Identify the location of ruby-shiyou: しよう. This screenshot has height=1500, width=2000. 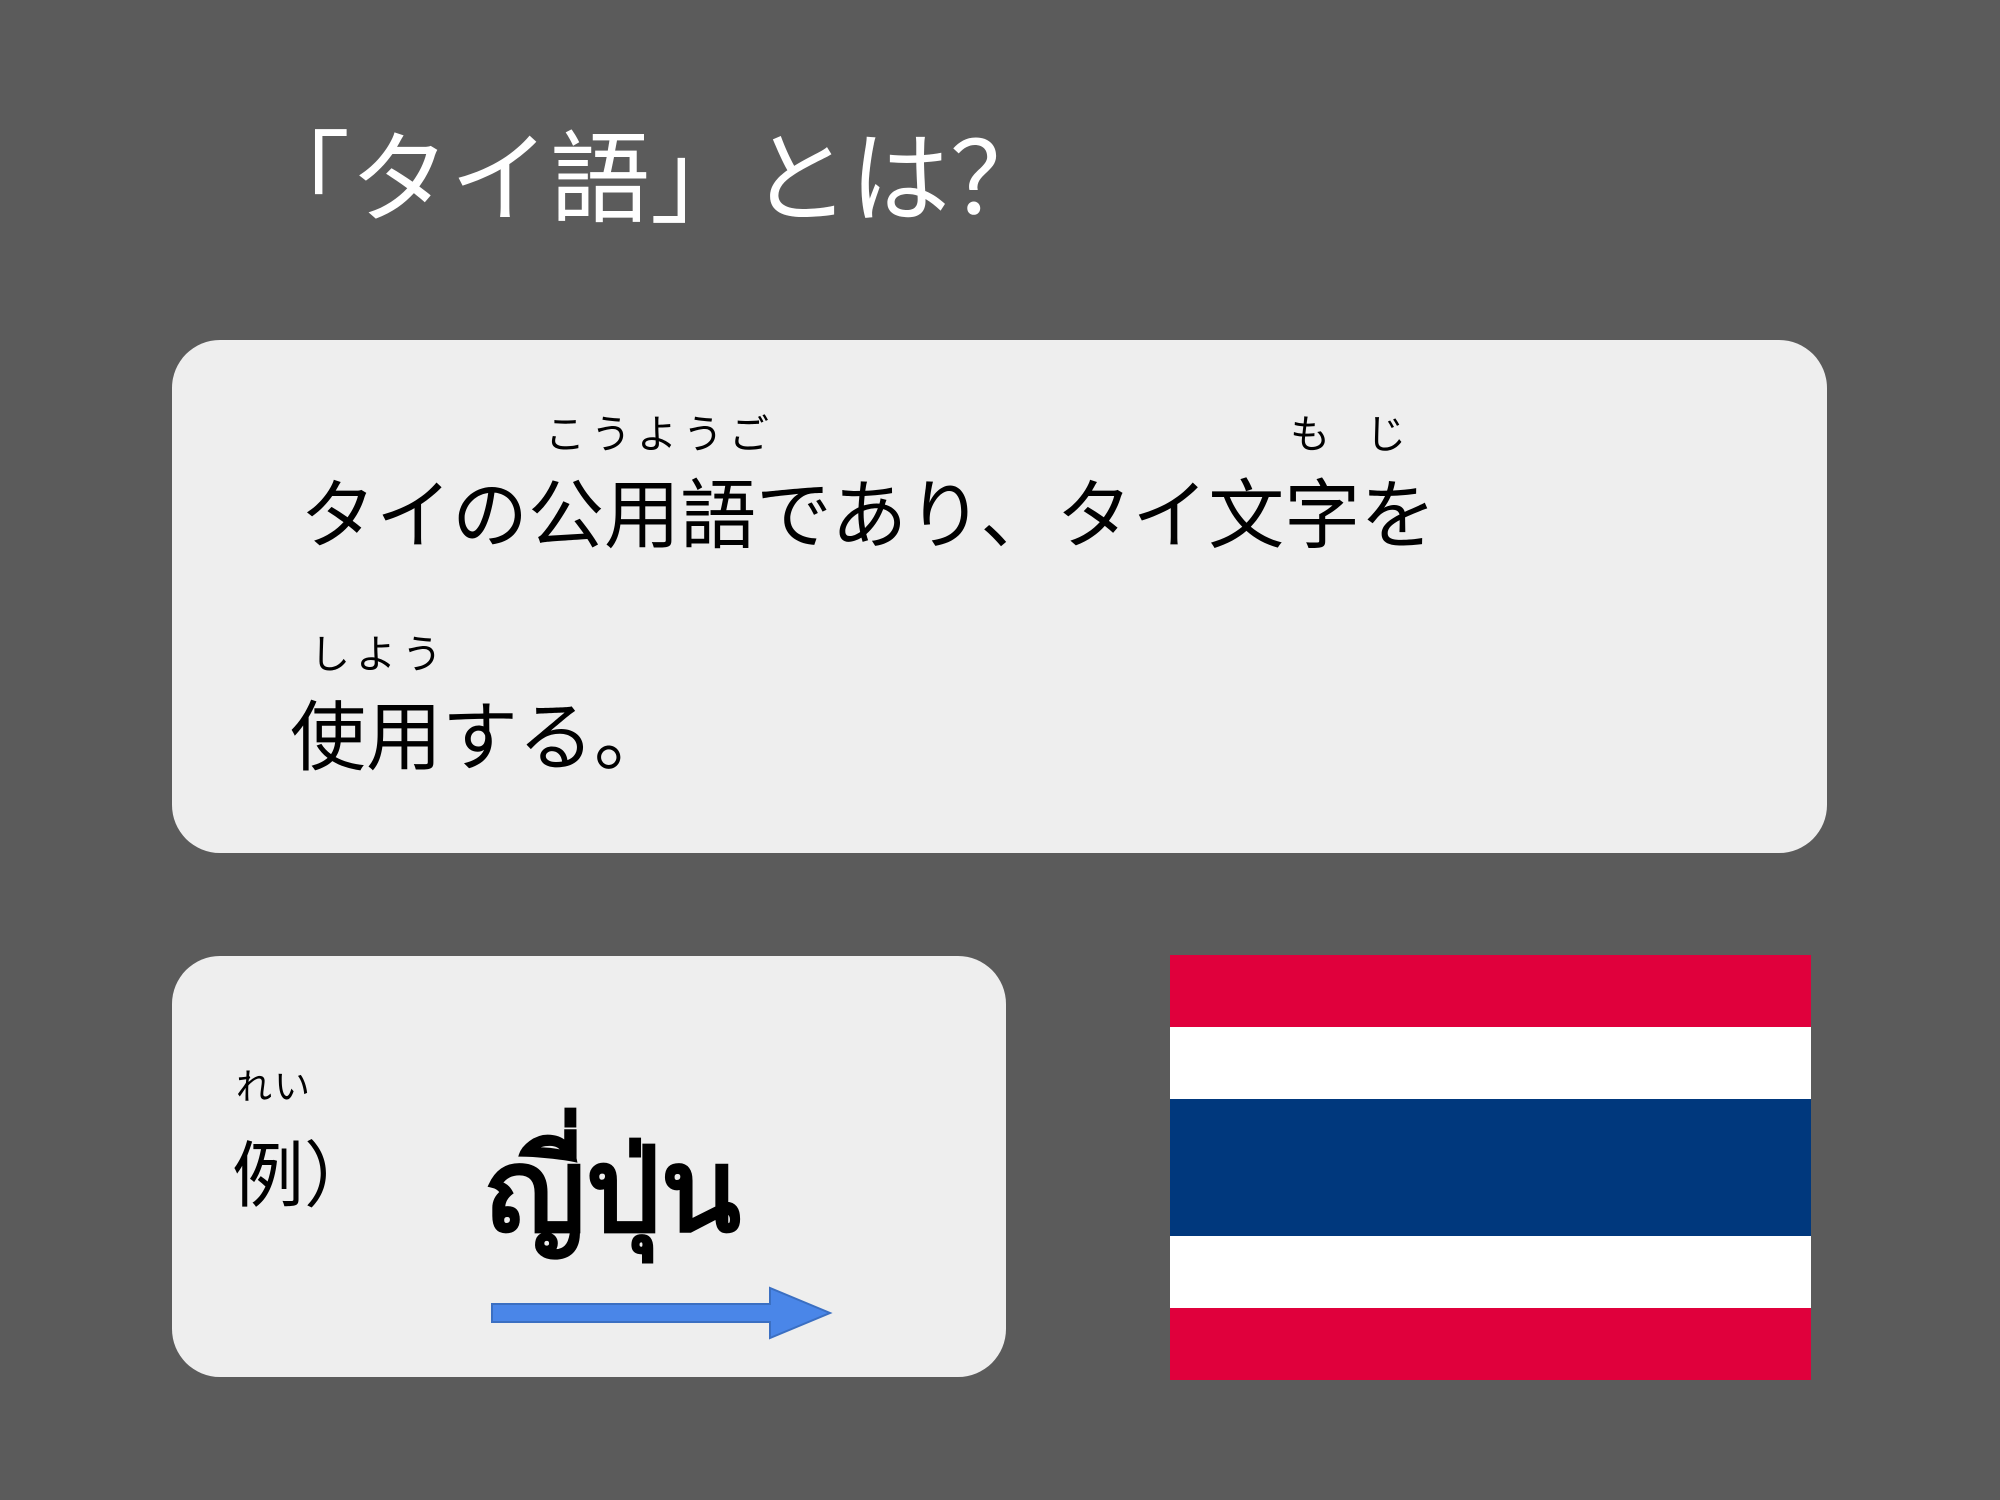
(379, 655).